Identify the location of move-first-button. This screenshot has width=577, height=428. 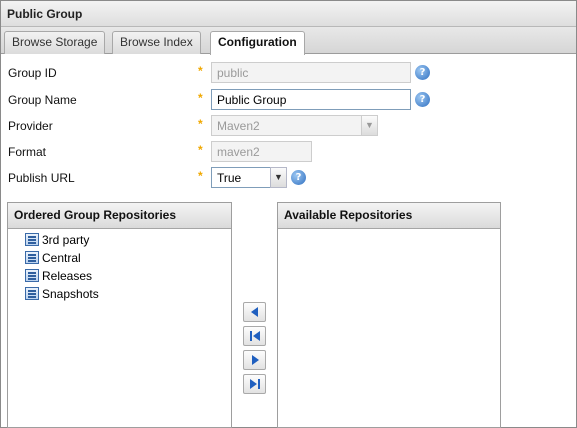
(254, 336).